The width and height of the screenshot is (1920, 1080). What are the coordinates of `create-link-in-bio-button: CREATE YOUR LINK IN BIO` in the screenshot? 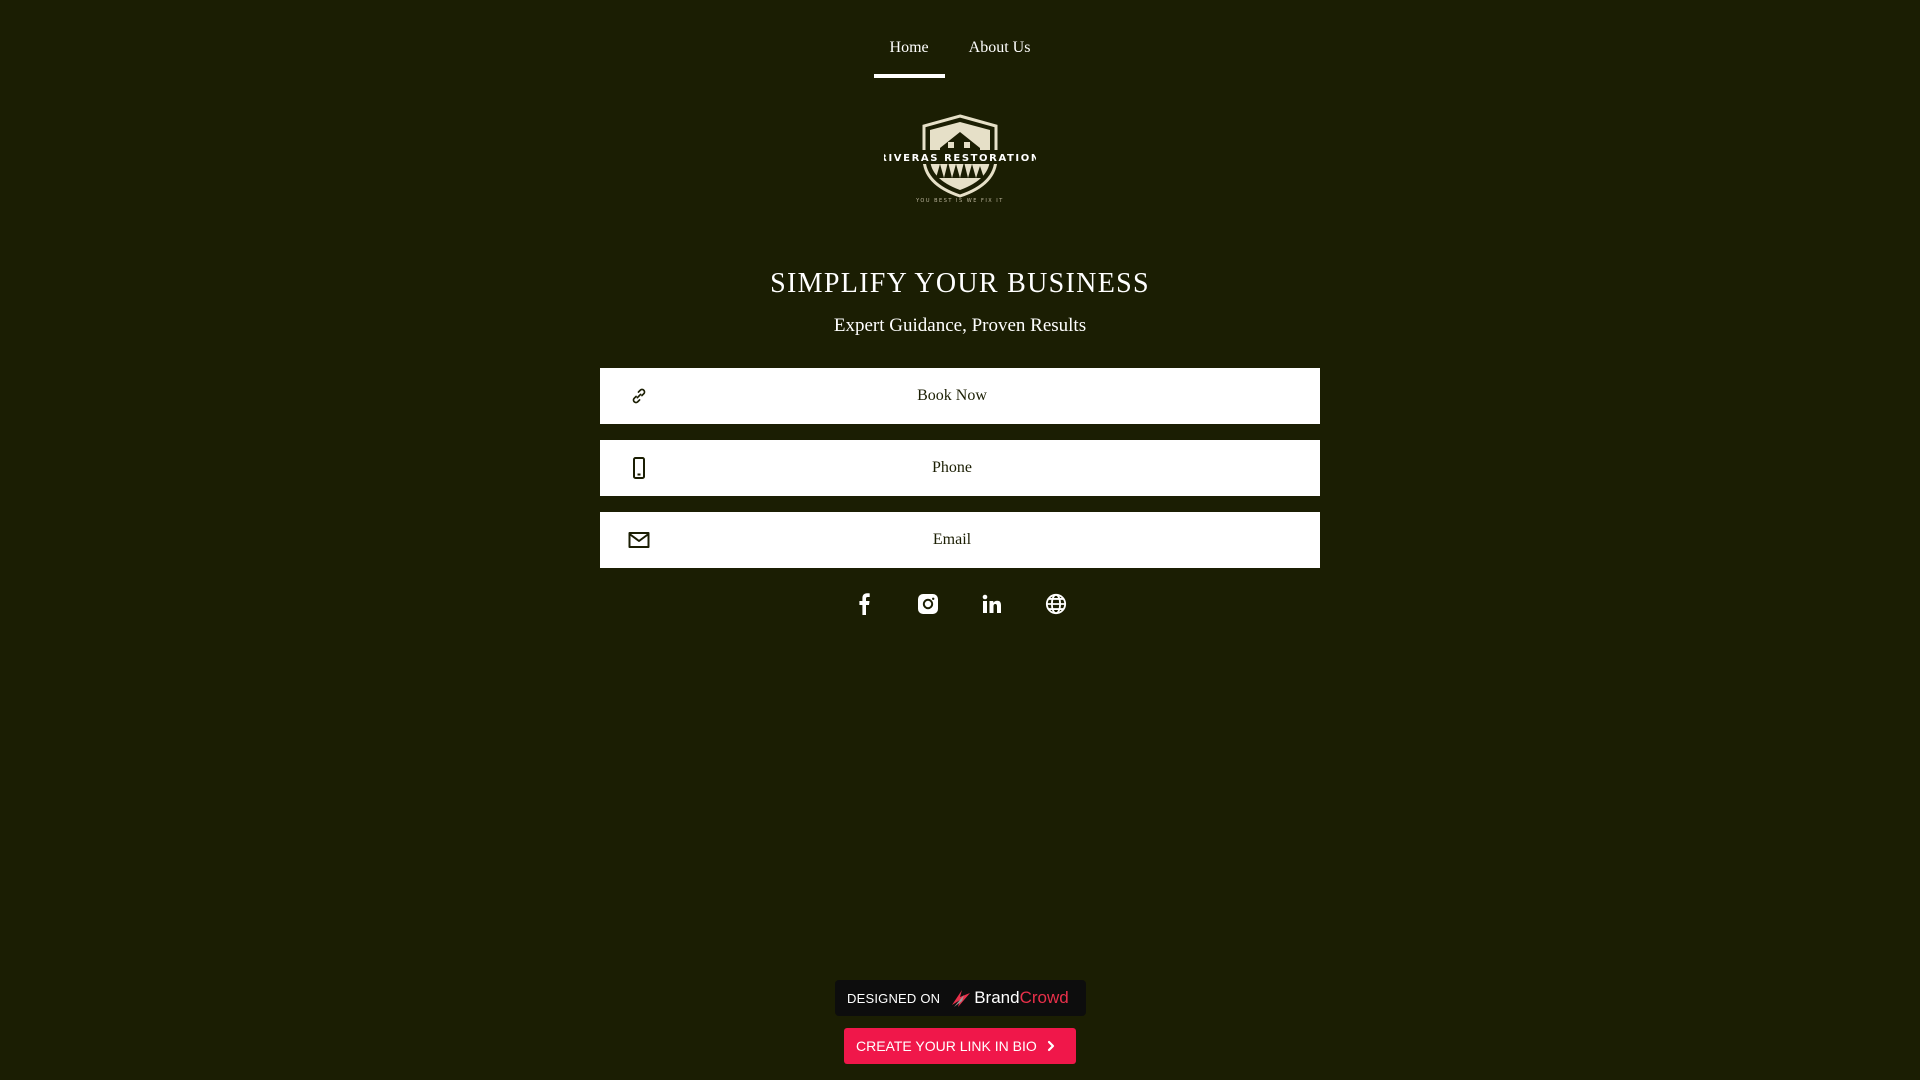 It's located at (960, 1046).